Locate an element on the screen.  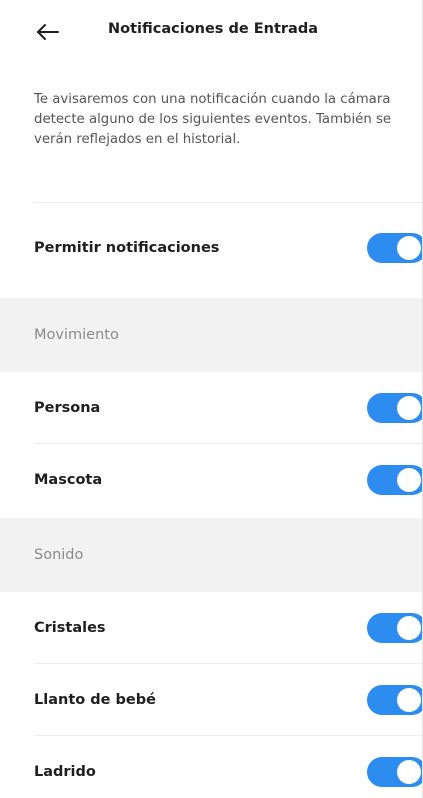
header: Notificaciones de Entrada is located at coordinates (211, 32).